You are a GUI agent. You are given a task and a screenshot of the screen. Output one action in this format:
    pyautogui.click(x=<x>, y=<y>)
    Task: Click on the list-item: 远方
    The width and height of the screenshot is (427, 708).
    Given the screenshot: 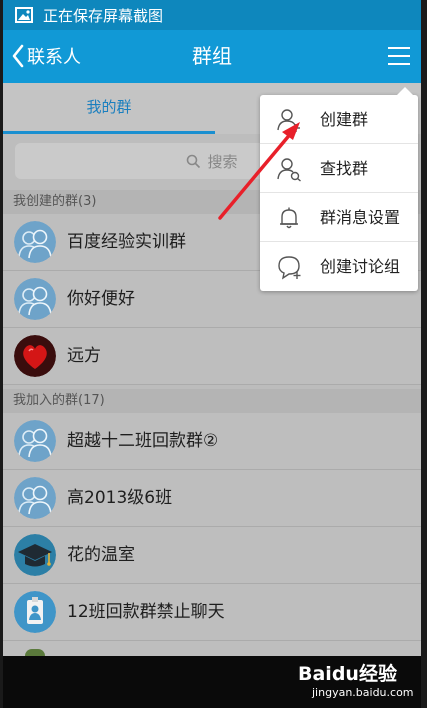 What is the action you would take?
    pyautogui.click(x=212, y=356)
    